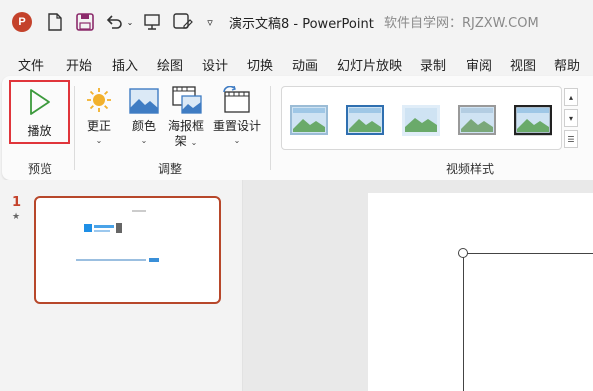 The image size is (593, 391). Describe the element at coordinates (236, 126) in the screenshot. I see `reset-design-label: 重置设计` at that location.